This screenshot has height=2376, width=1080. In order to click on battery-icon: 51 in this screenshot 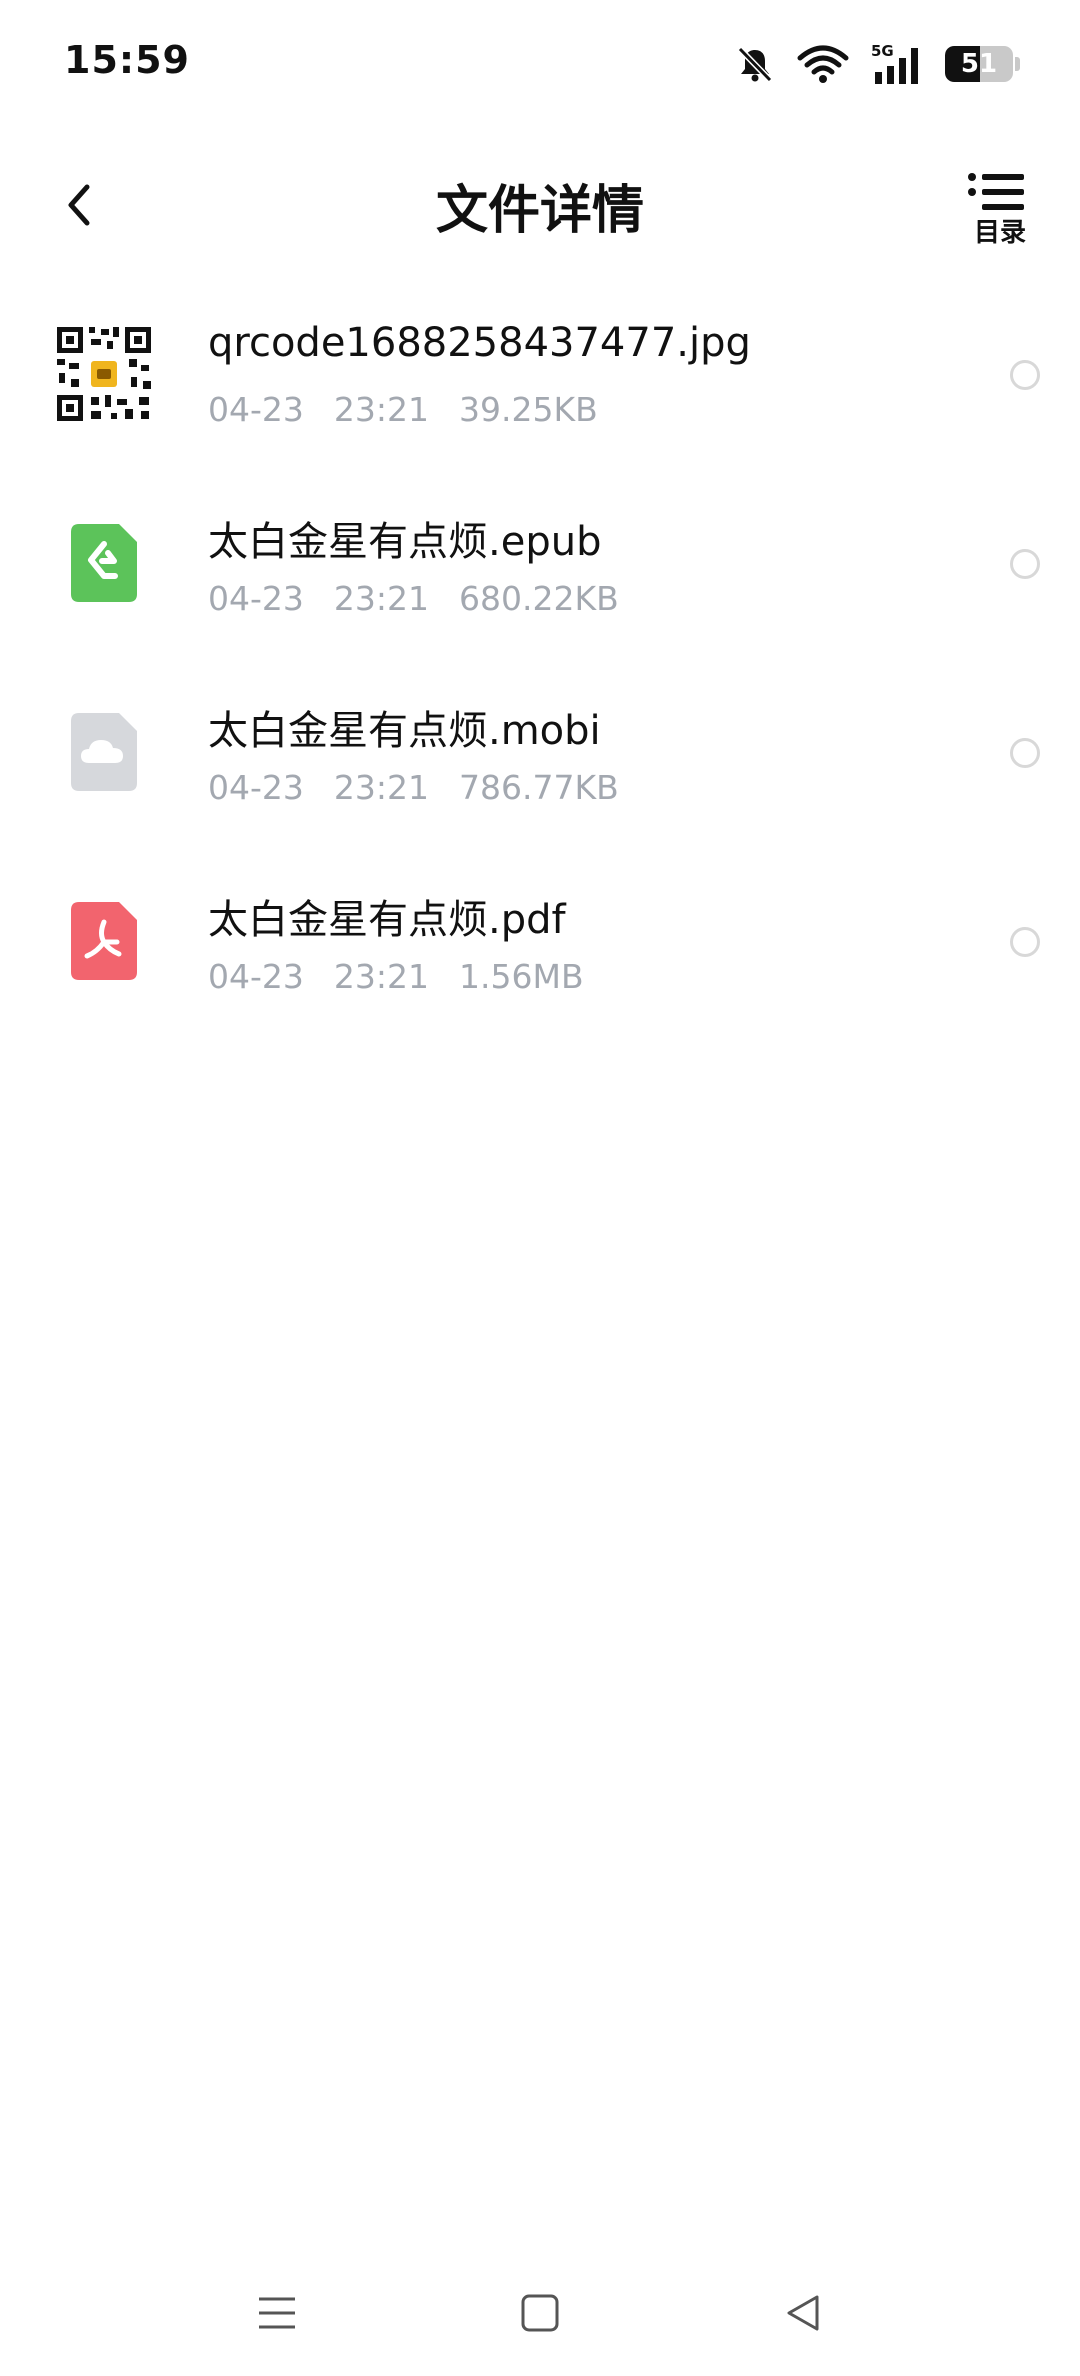, I will do `click(982, 64)`.